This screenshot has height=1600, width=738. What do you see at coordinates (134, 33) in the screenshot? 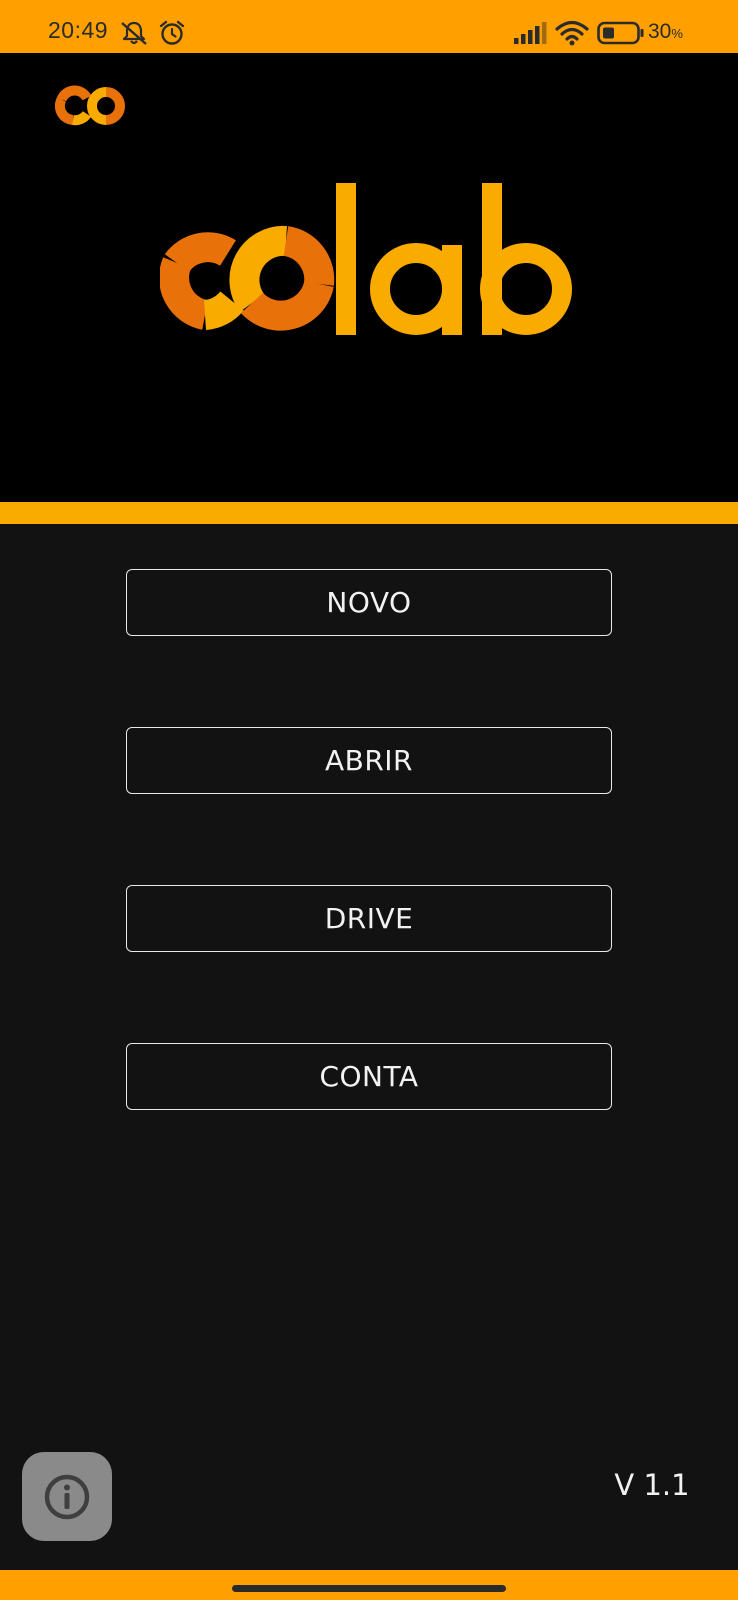
I see `notifications-off-icon` at bounding box center [134, 33].